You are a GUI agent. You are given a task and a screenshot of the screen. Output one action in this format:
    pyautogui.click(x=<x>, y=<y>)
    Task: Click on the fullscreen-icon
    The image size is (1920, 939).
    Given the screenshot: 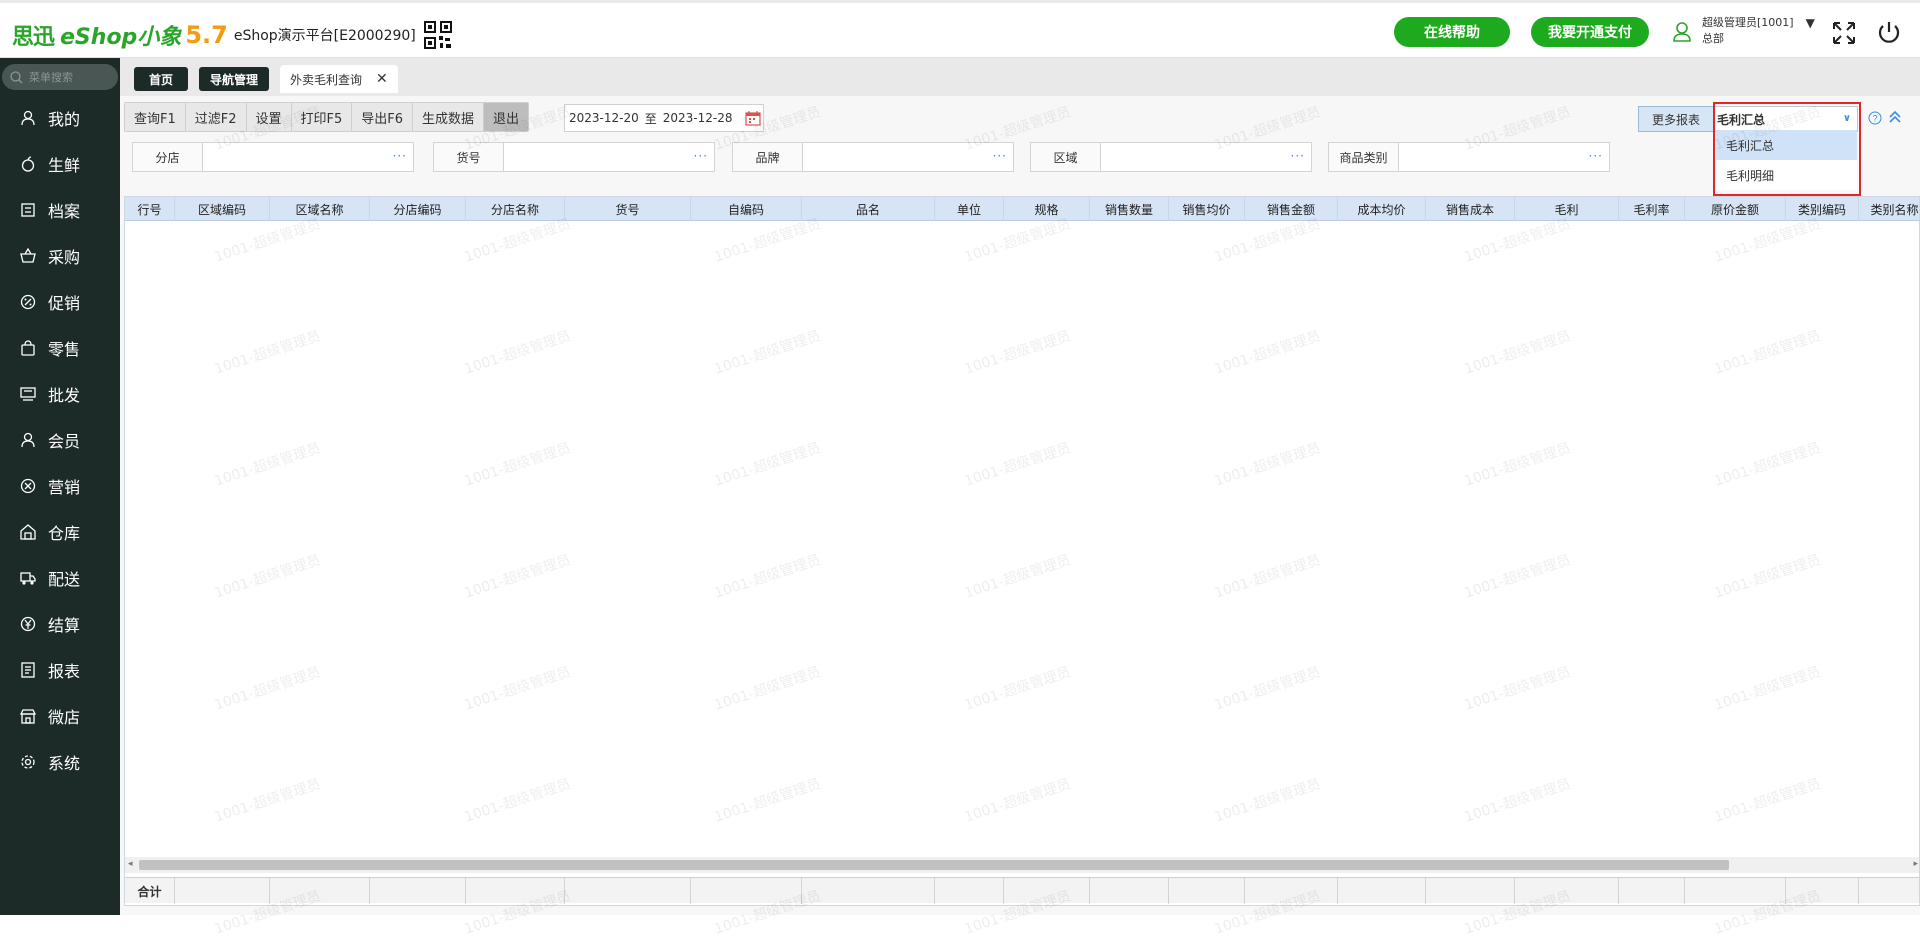 What is the action you would take?
    pyautogui.click(x=1844, y=33)
    